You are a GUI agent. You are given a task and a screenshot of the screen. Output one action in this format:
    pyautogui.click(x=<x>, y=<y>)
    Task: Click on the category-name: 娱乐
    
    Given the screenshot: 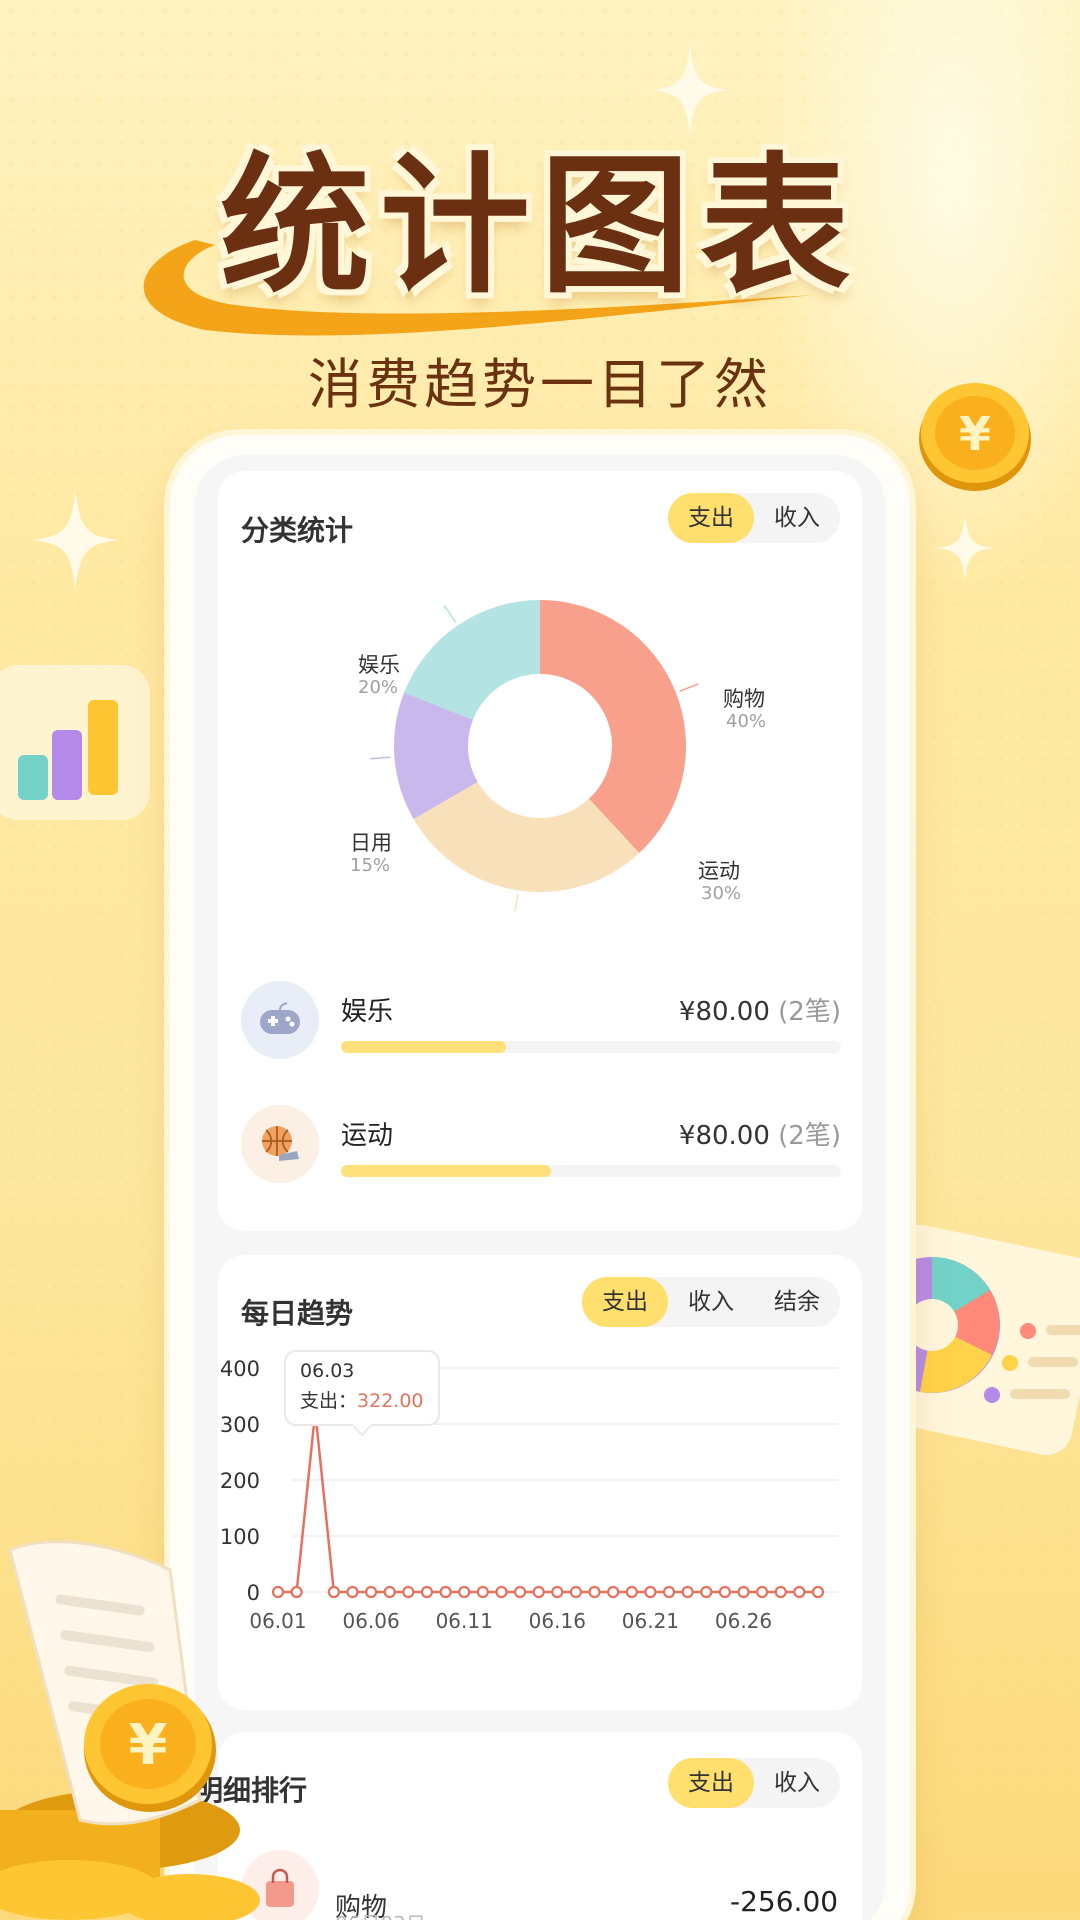 What is the action you would take?
    pyautogui.click(x=367, y=1012)
    